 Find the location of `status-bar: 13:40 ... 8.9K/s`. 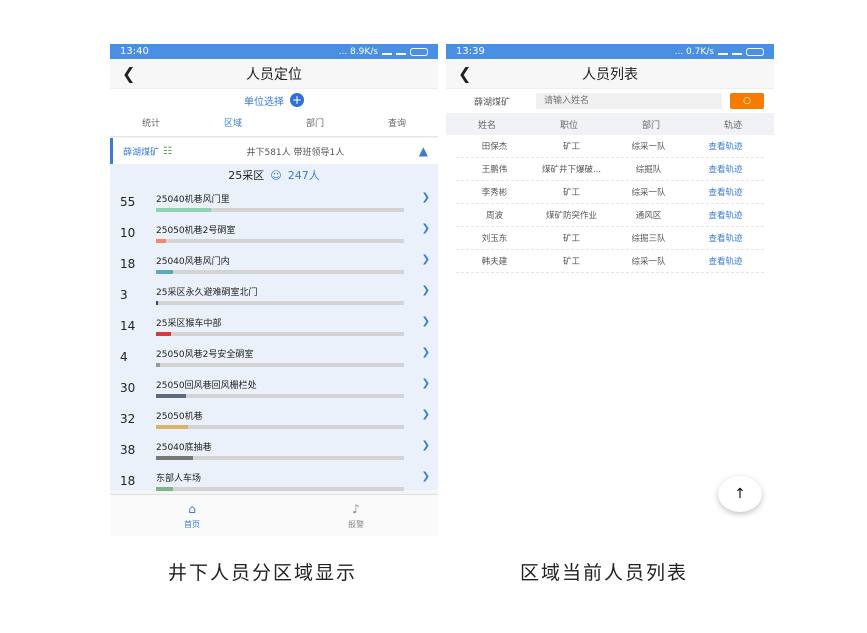

status-bar: 13:40 ... 8.9K/s is located at coordinates (274, 51).